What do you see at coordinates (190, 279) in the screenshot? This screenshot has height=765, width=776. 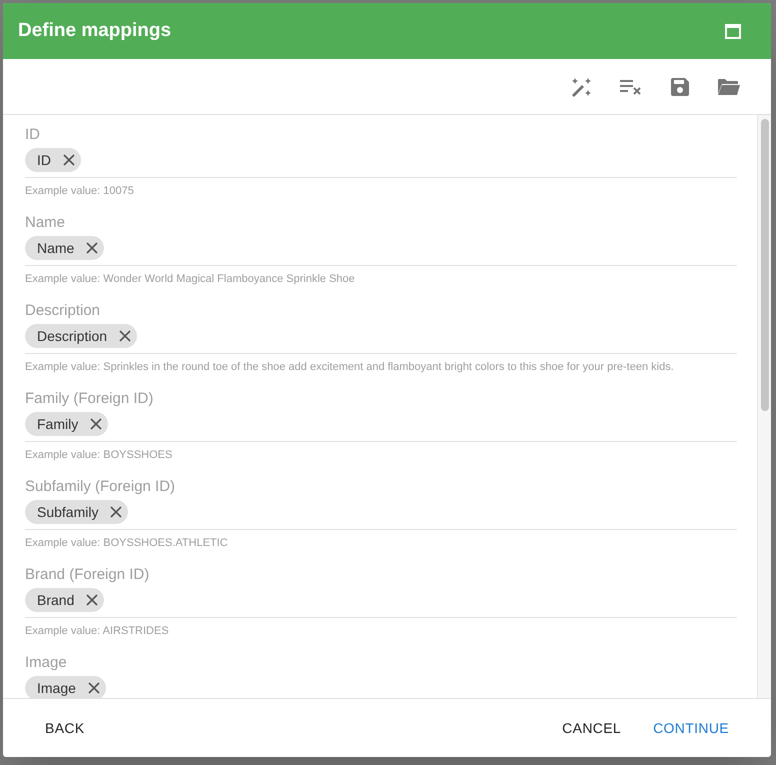 I see `example-value: Example value: Wonder World Magical Flamboyance Sprinkle Shoe` at bounding box center [190, 279].